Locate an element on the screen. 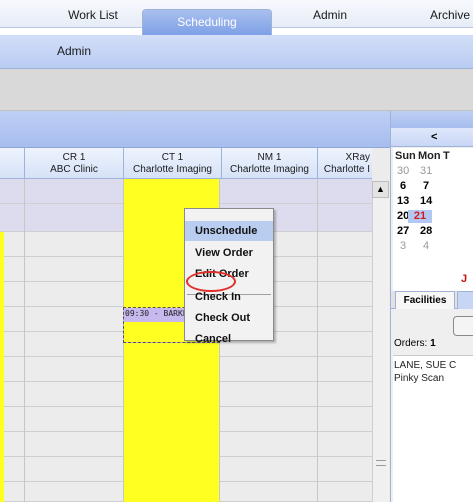 The width and height of the screenshot is (473, 502). calendar-day: 31 is located at coordinates (426, 171).